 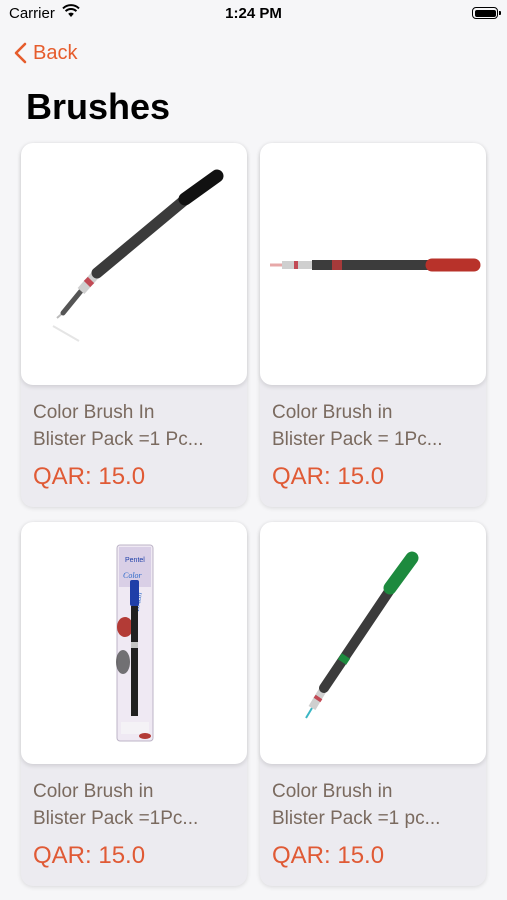 I want to click on red-brush-pen-icon, so click(x=375, y=265).